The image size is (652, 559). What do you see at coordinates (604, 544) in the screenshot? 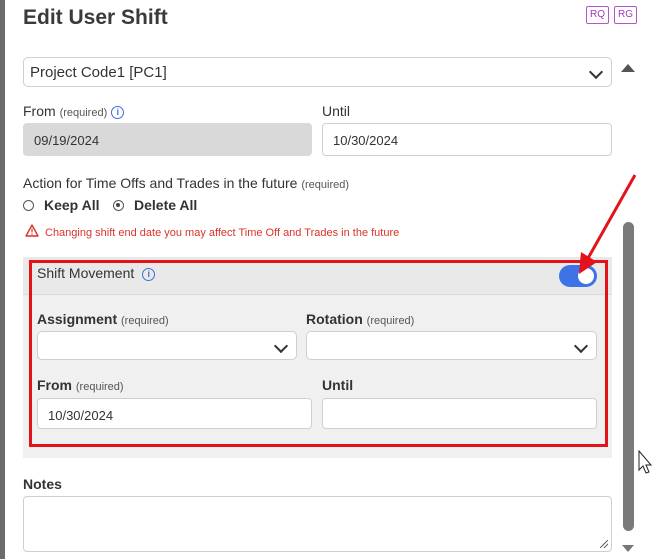
I see `resize-handle-icon` at bounding box center [604, 544].